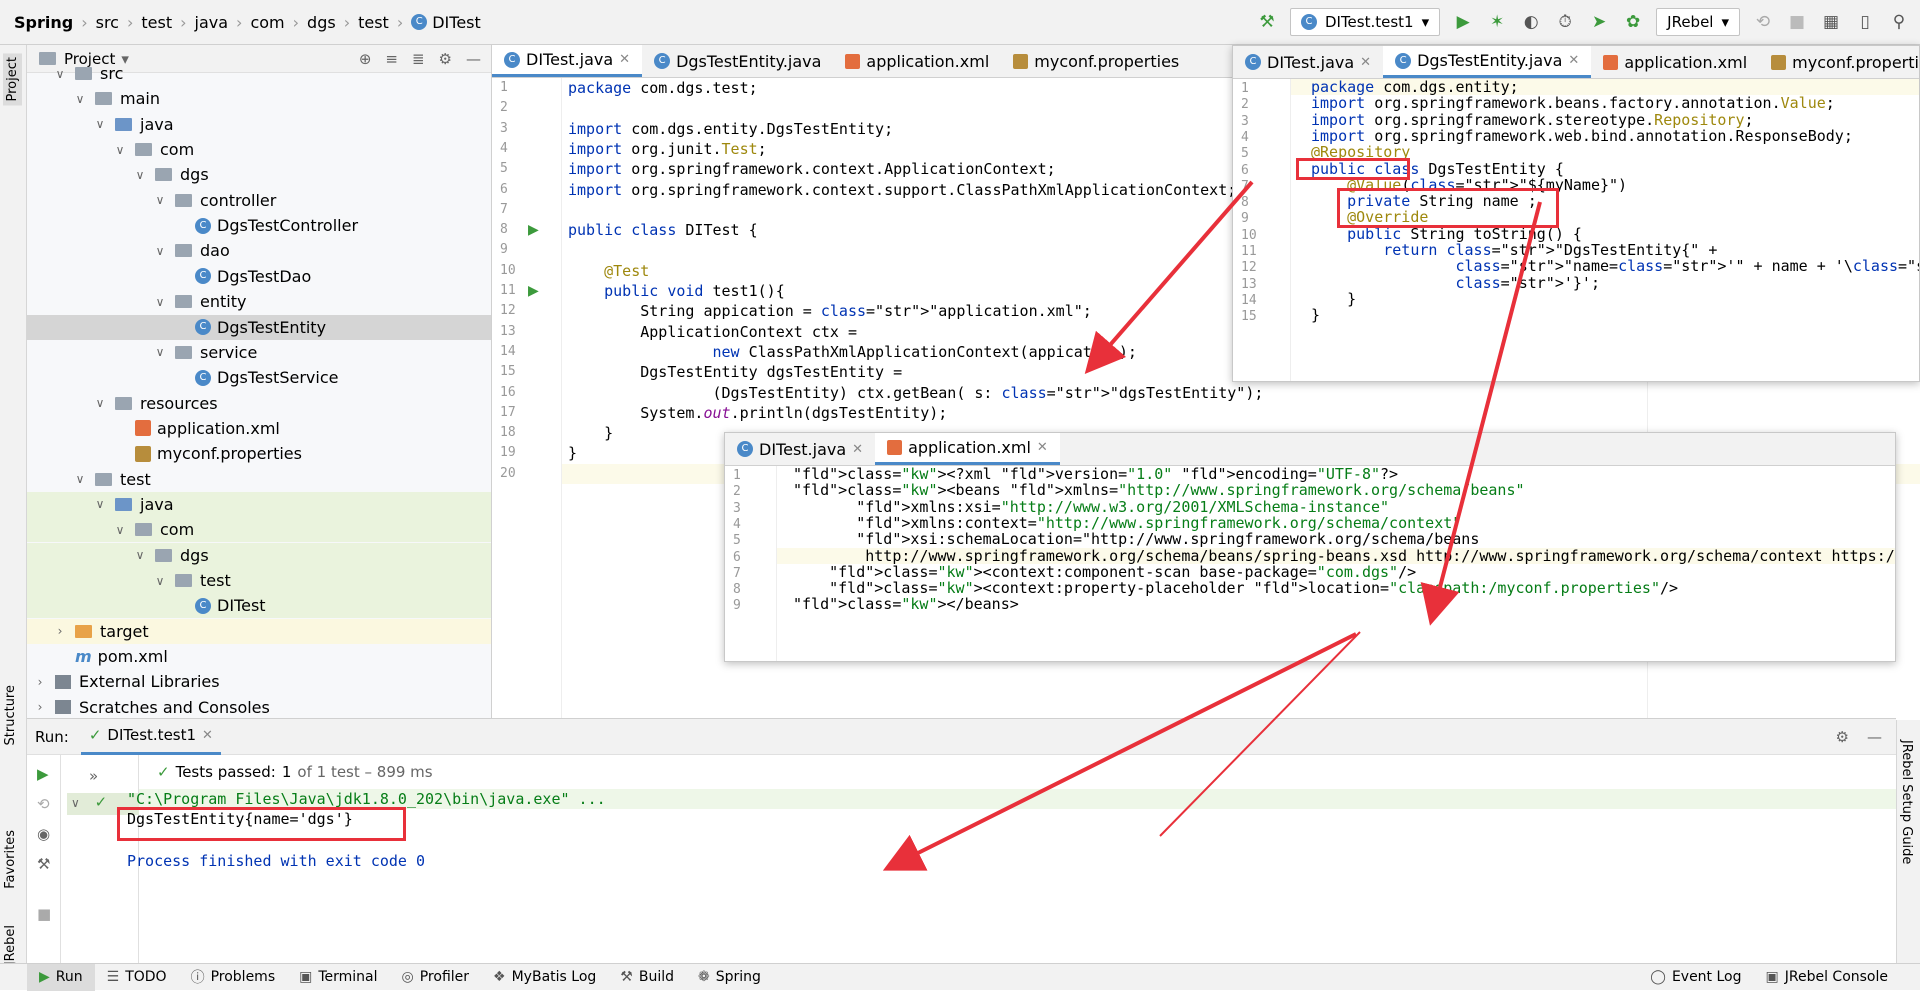  What do you see at coordinates (1481, 413) in the screenshot?
I see `arrow-value-to-placeholder` at bounding box center [1481, 413].